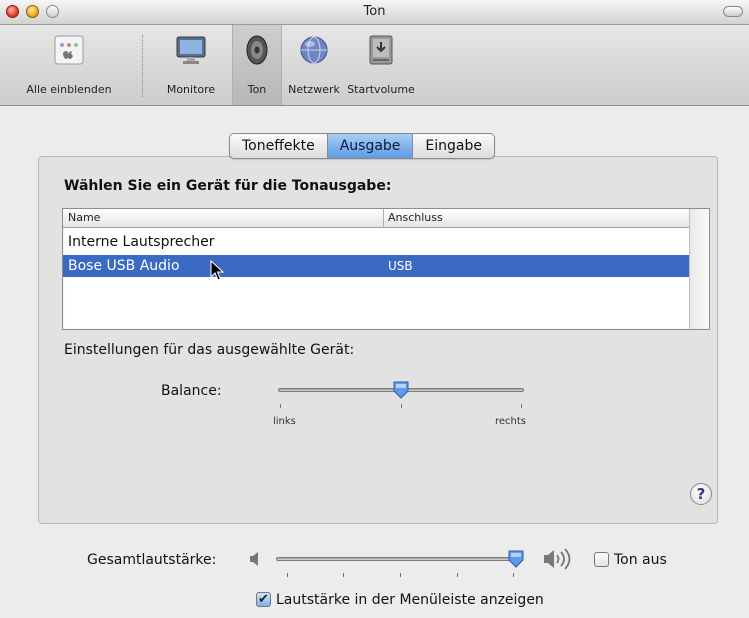  What do you see at coordinates (279, 146) in the screenshot?
I see `tab-toneffekte: Toneffekte` at bounding box center [279, 146].